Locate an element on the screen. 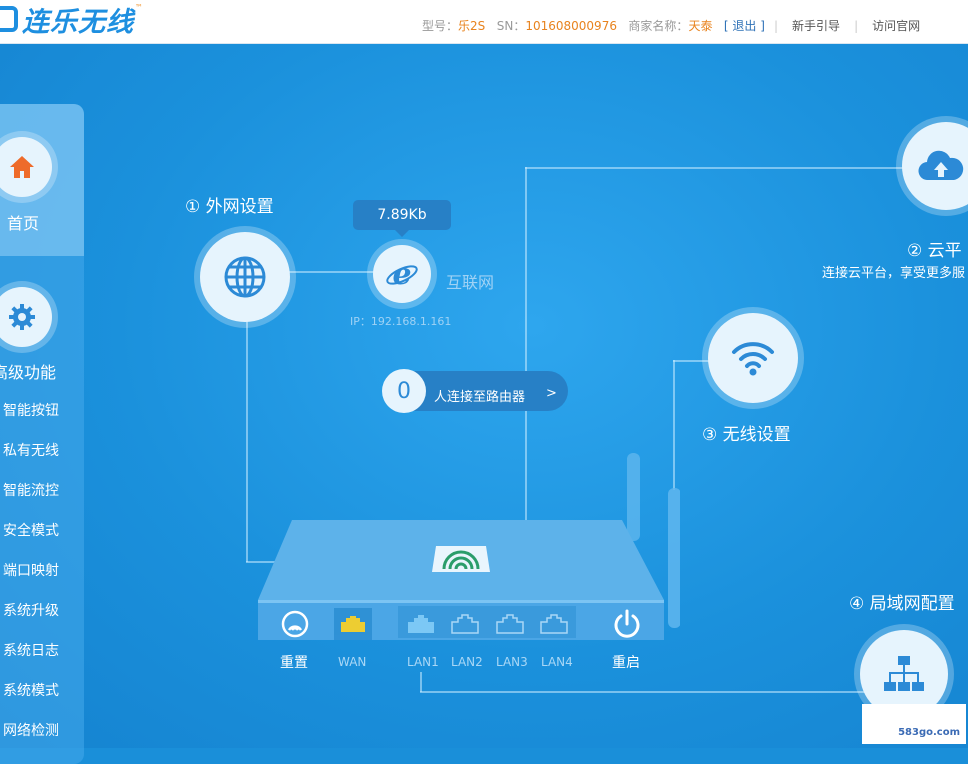 The width and height of the screenshot is (968, 764). merchant-label: 商家名称： is located at coordinates (658, 26).